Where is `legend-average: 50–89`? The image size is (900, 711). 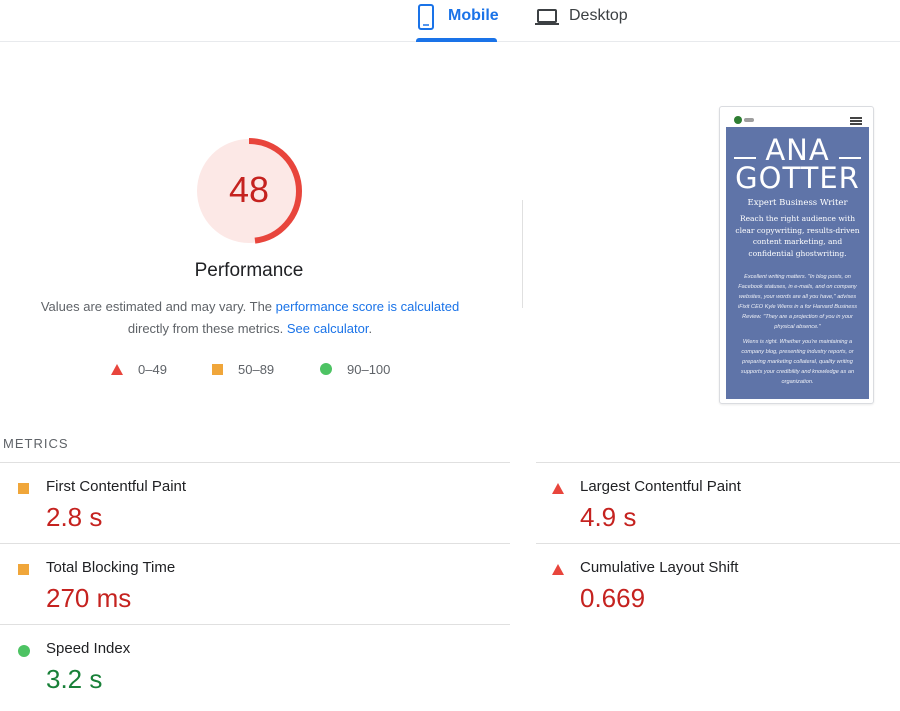
legend-average: 50–89 is located at coordinates (243, 369).